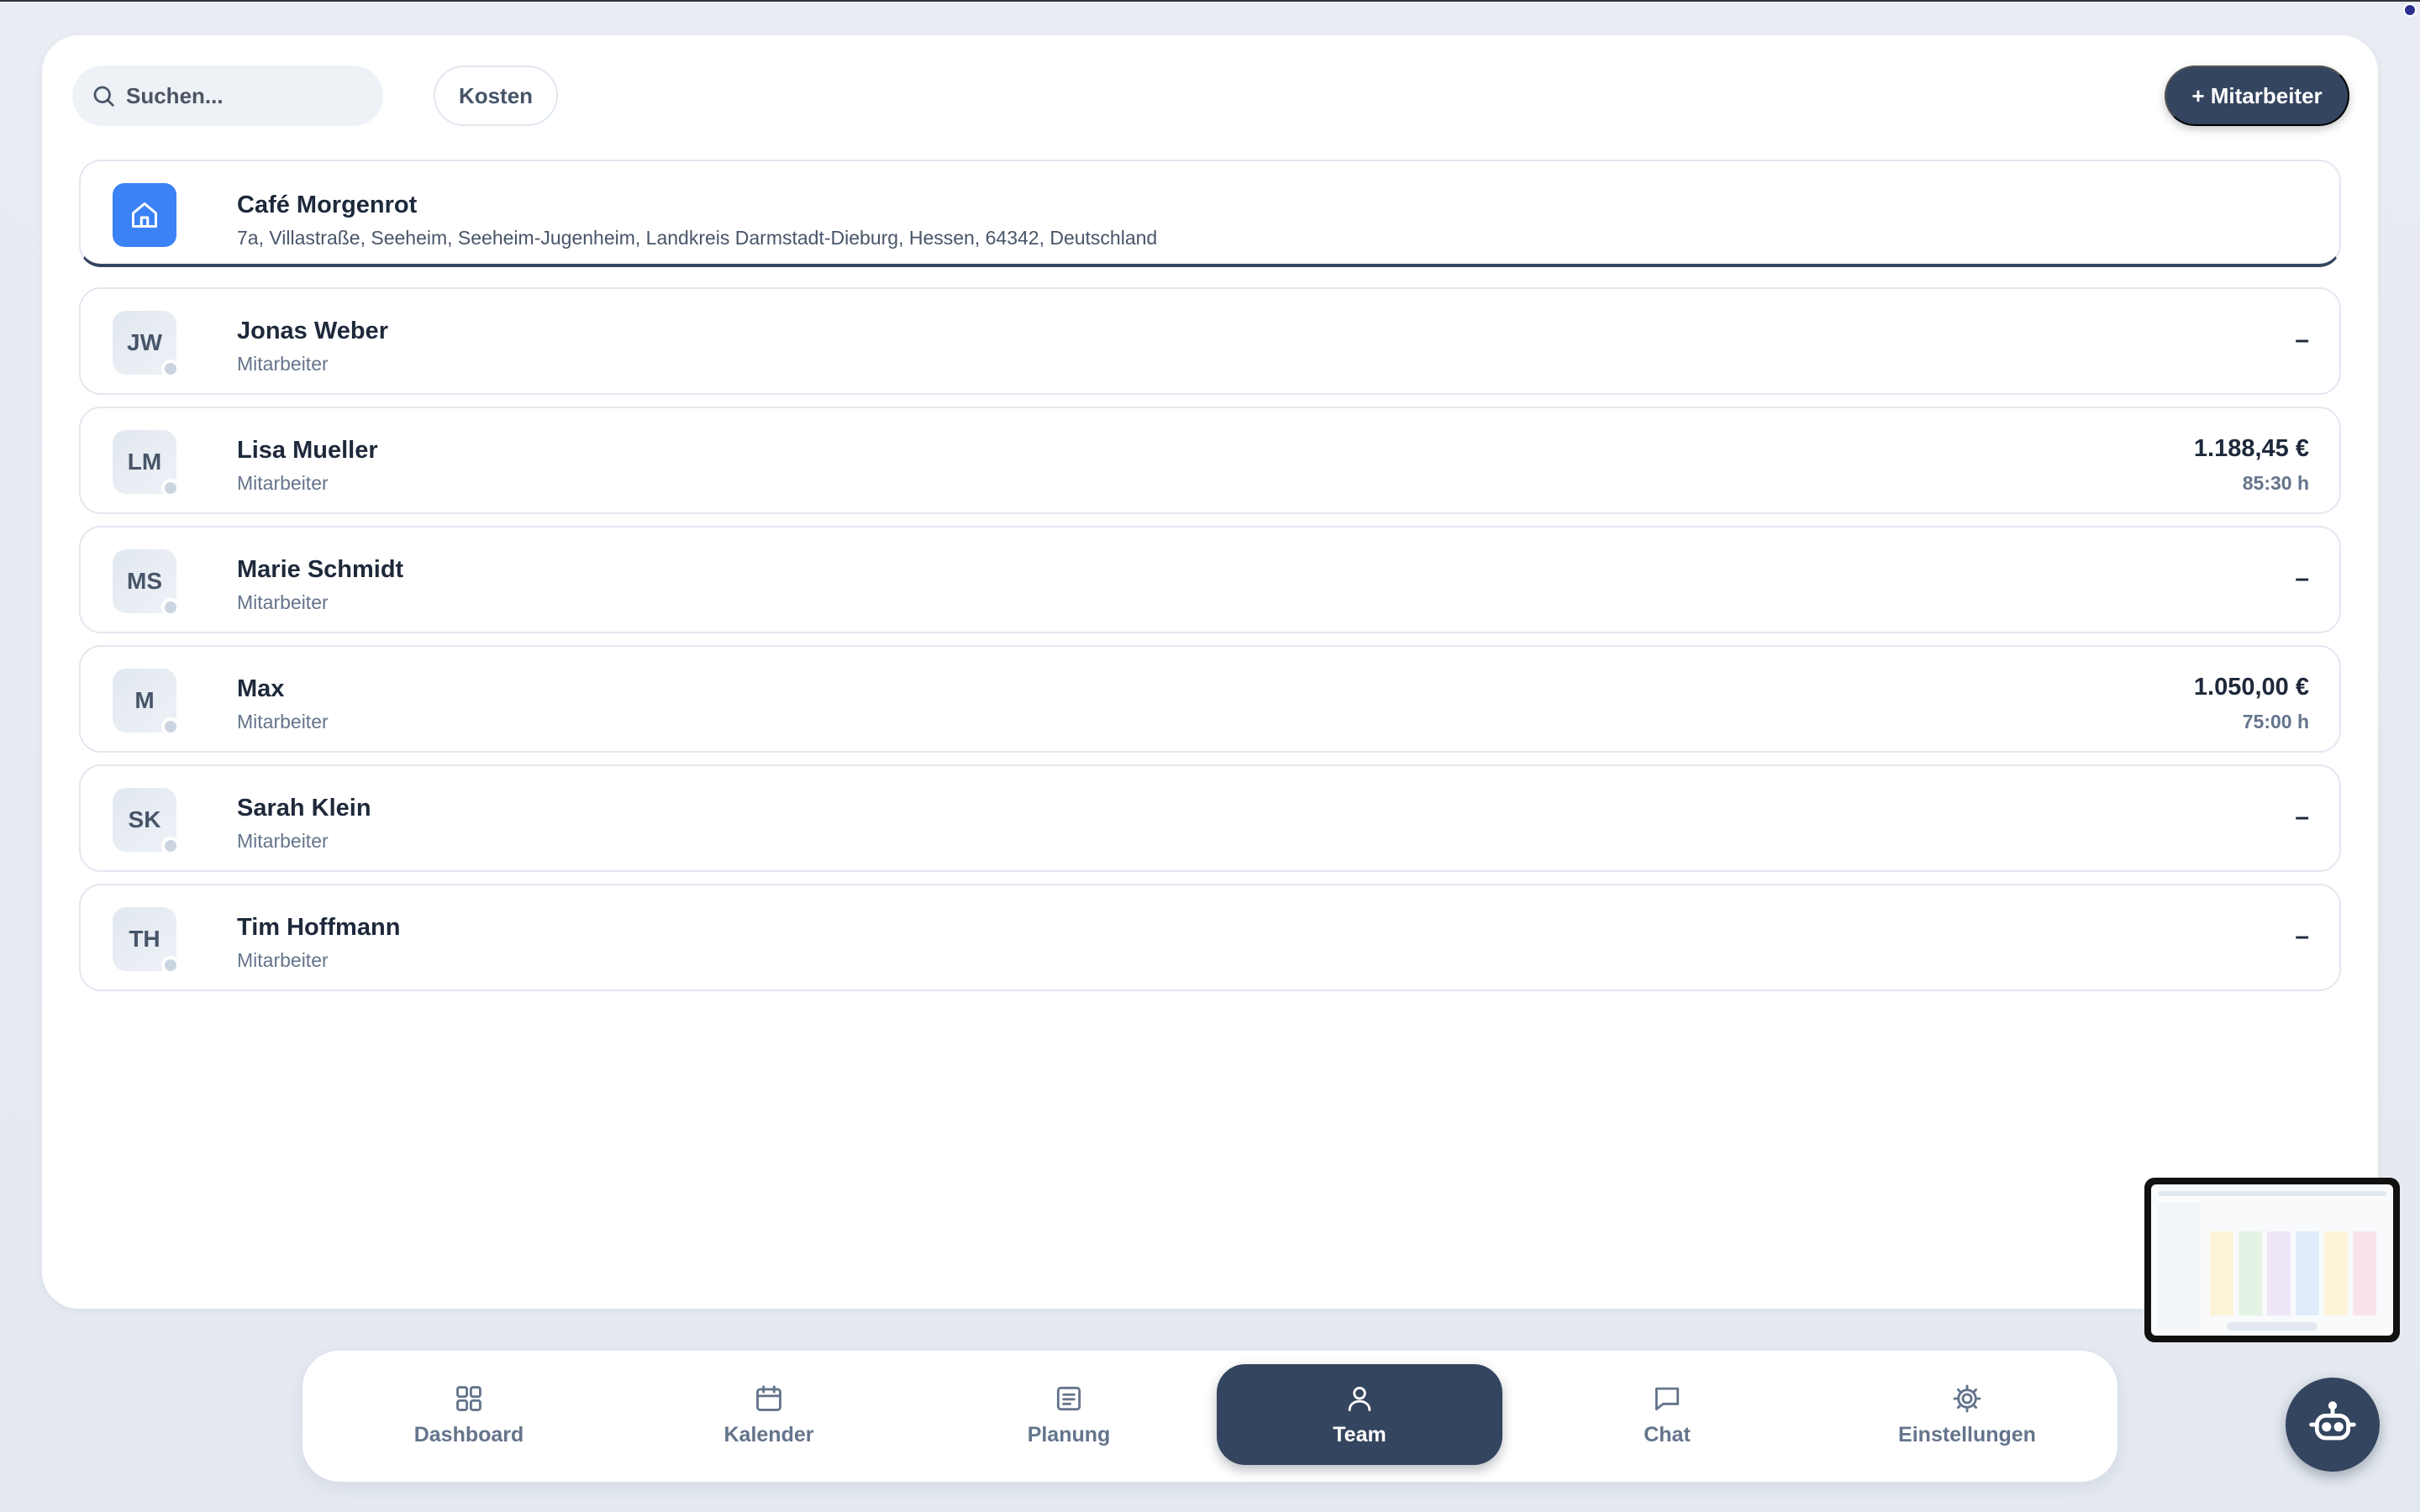 This screenshot has height=1512, width=2420. Describe the element at coordinates (1210, 579) in the screenshot. I see `member-row: MS Marie Schmidt Mitarbeiter –` at that location.